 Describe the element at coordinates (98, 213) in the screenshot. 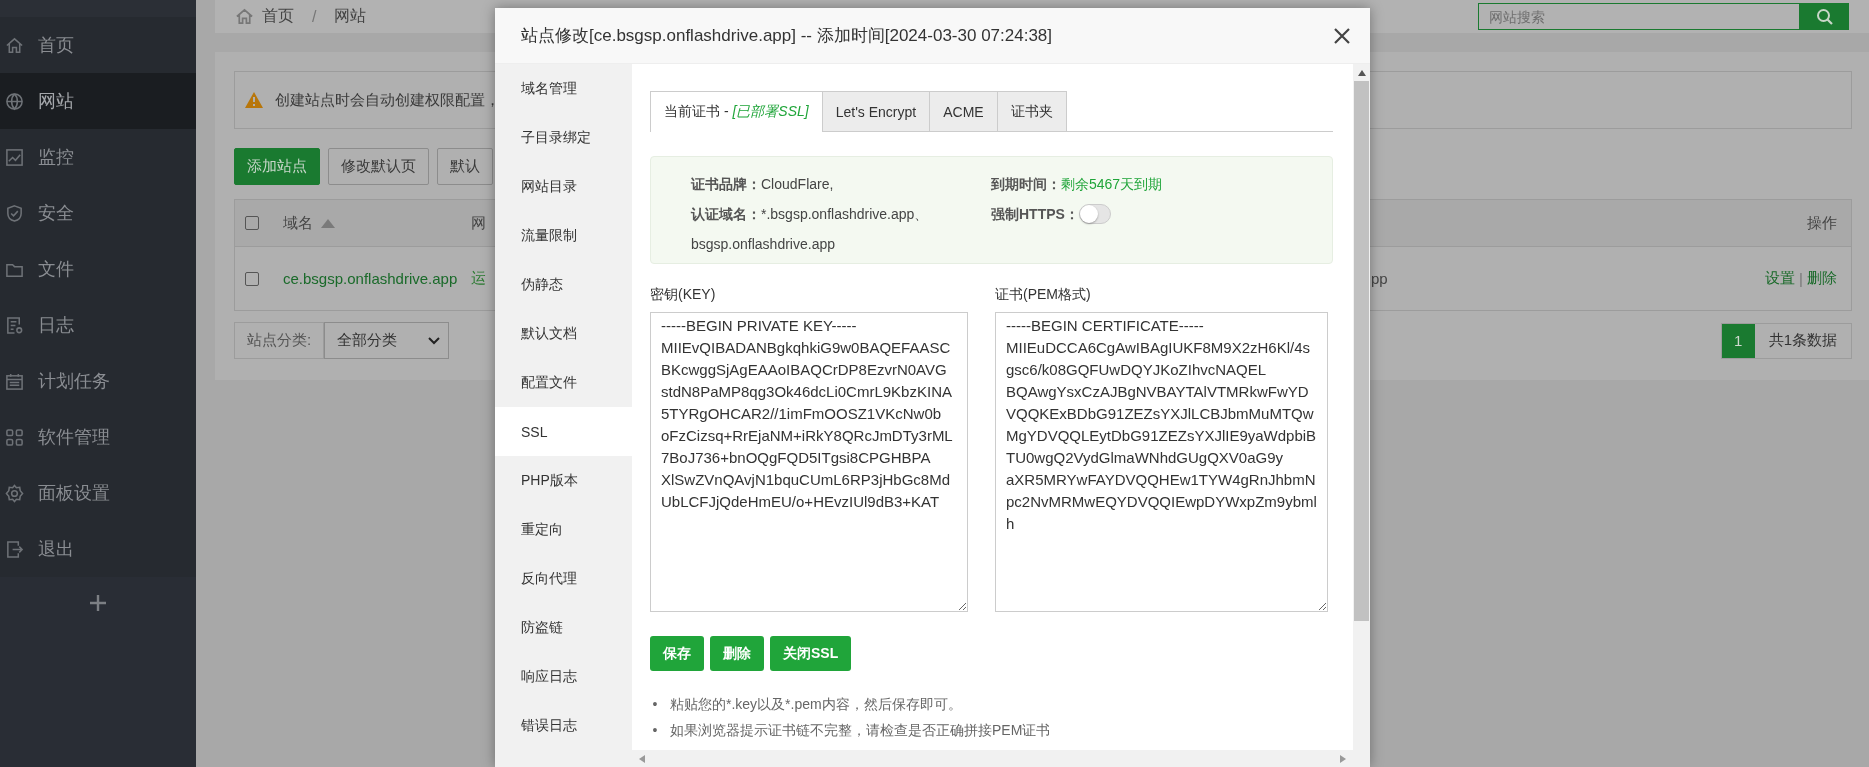

I see `sidebar-item: 安全` at that location.